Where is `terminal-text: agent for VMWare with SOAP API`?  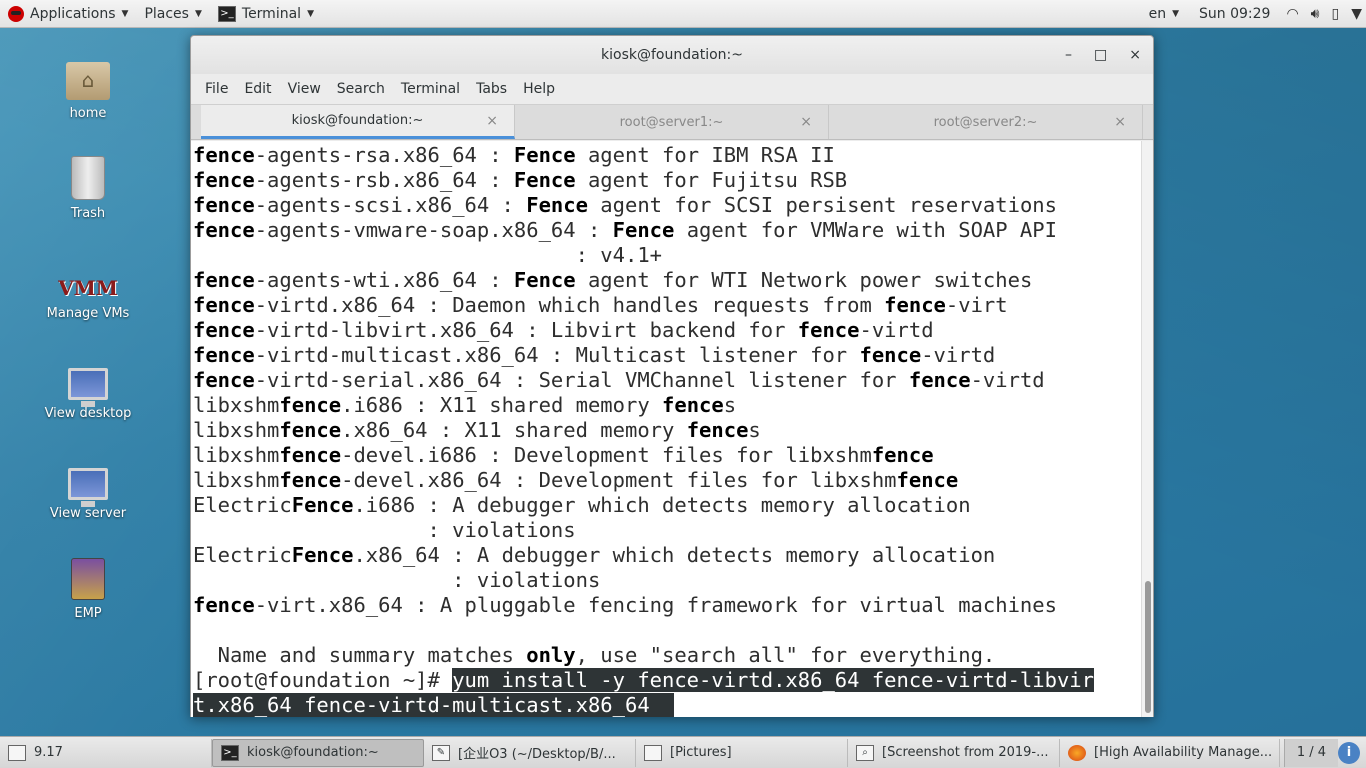
terminal-text: agent for VMWare with SOAP API is located at coordinates (865, 230).